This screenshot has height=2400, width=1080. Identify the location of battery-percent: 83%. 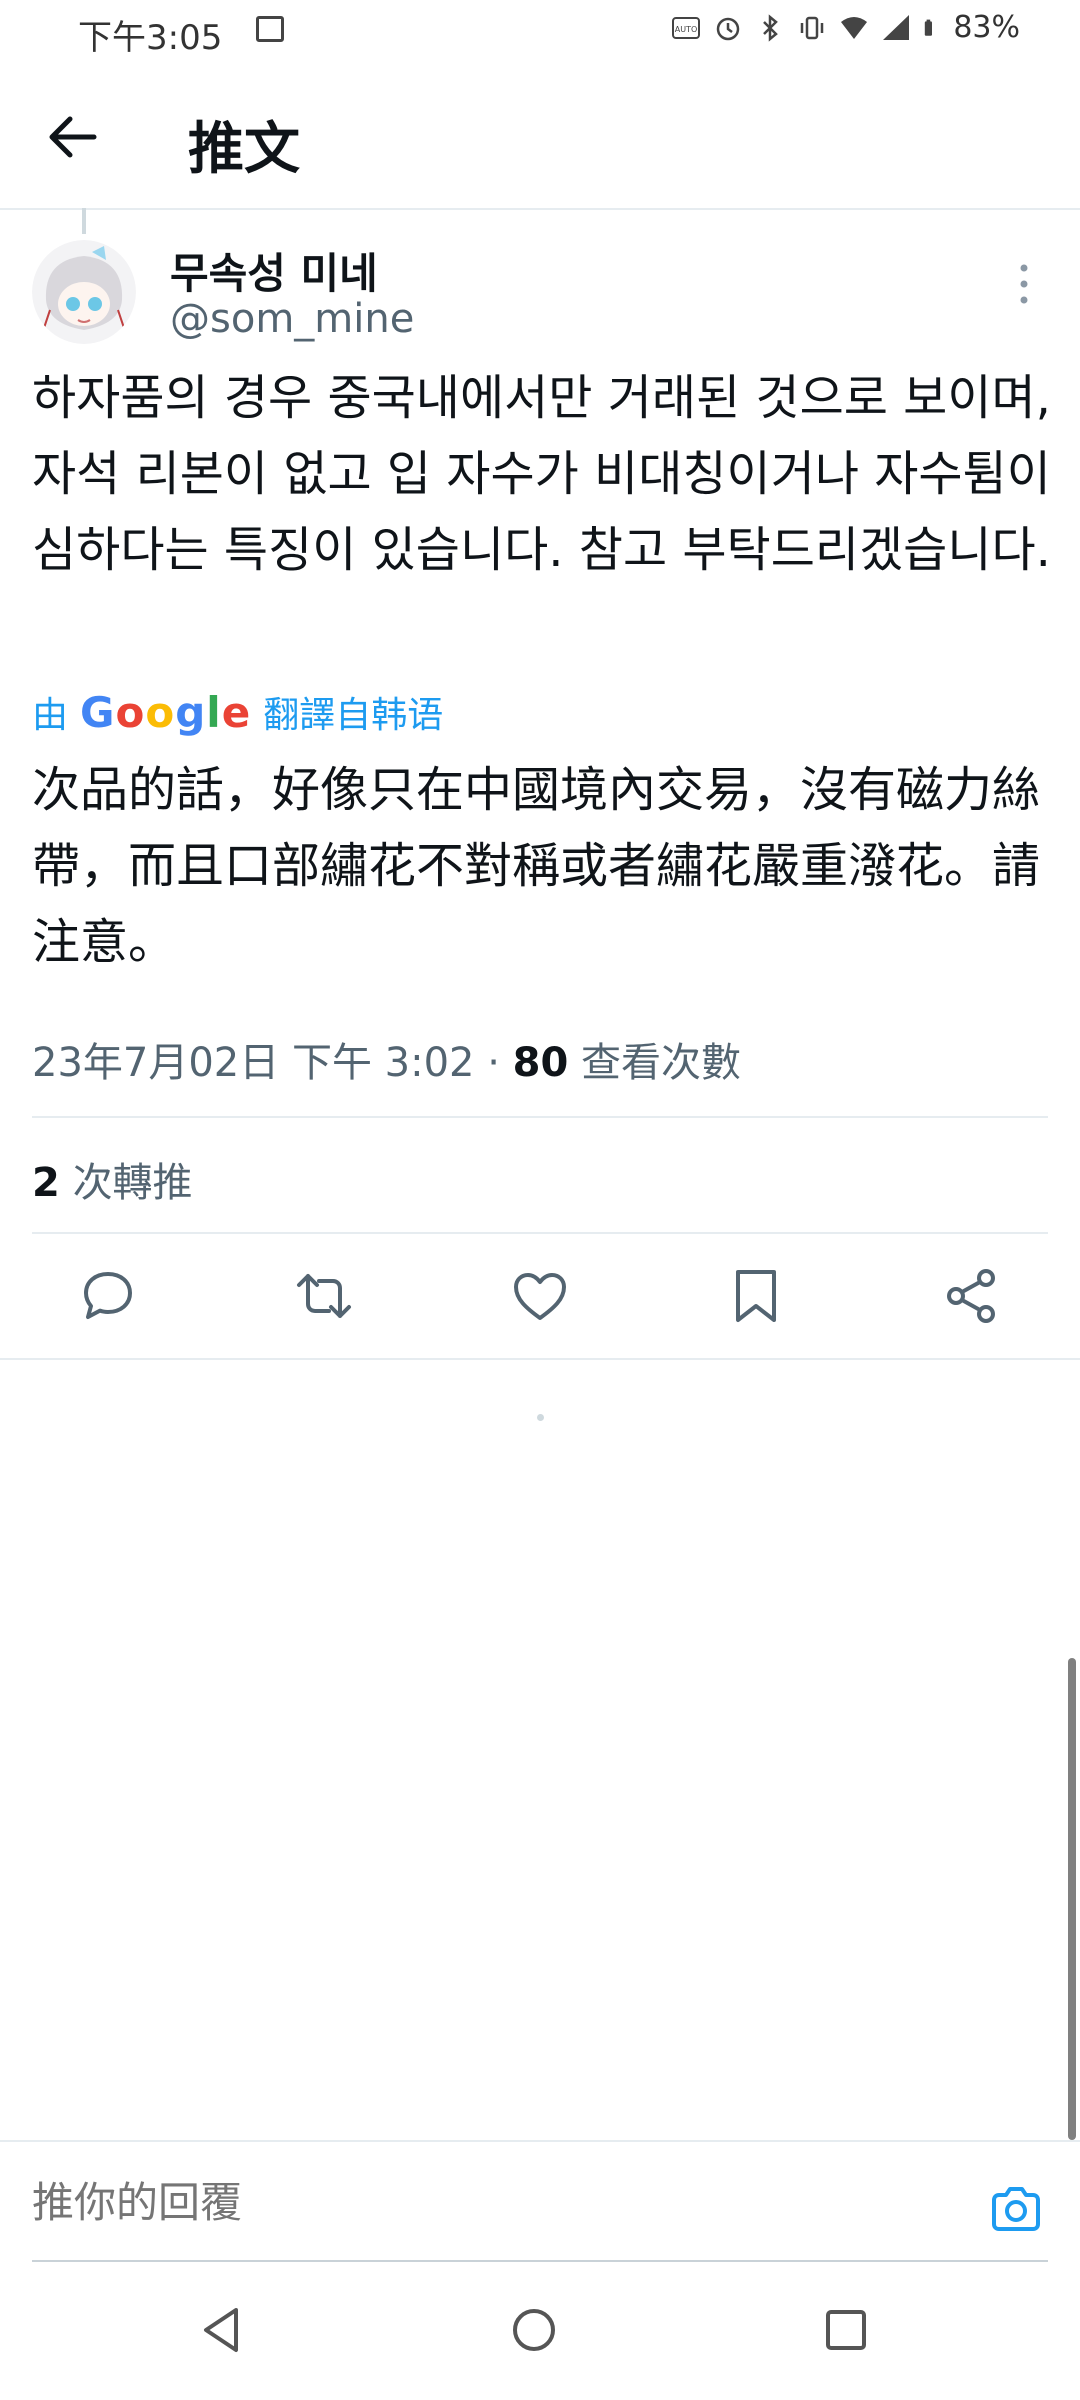
(986, 27).